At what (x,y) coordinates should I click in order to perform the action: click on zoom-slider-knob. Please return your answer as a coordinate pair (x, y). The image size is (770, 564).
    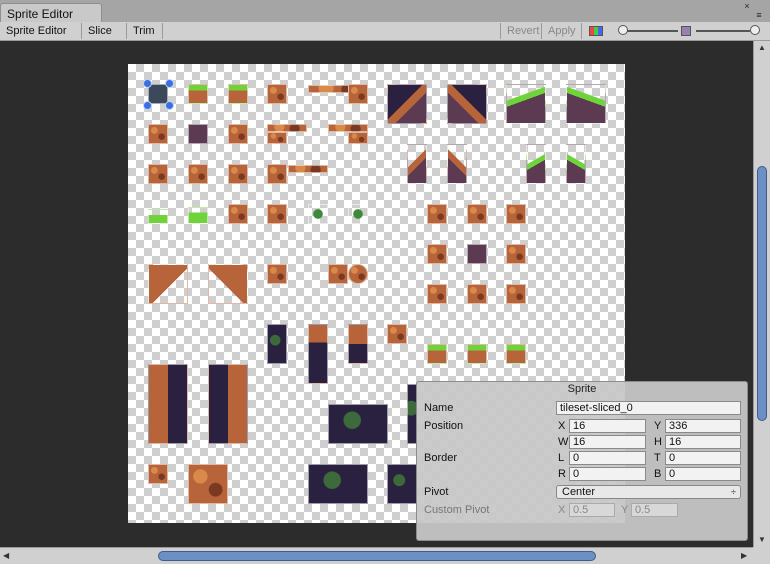
    Looking at the image, I should click on (623, 30).